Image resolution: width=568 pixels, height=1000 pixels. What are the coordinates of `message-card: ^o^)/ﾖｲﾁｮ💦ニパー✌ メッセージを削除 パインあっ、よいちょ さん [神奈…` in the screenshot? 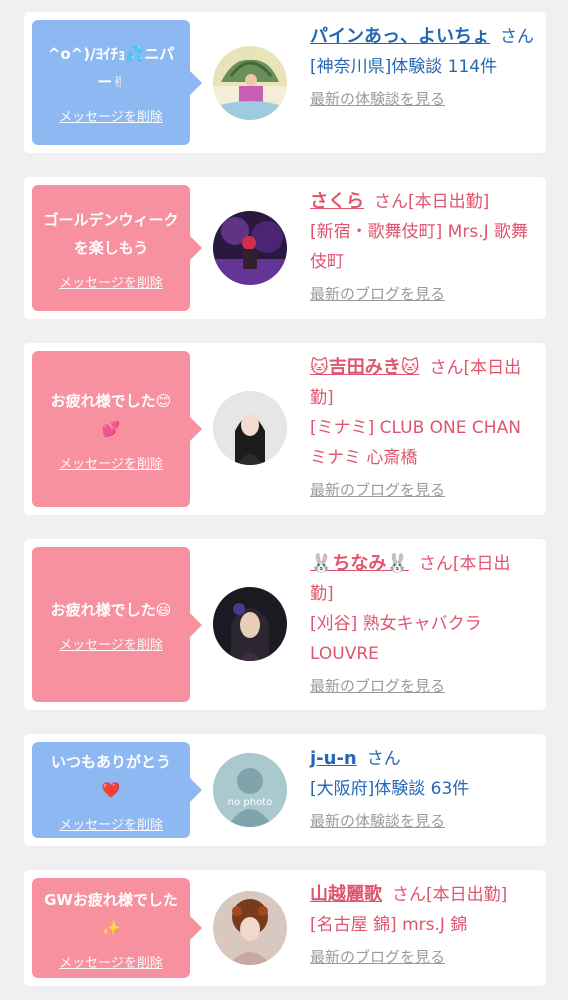 It's located at (285, 82).